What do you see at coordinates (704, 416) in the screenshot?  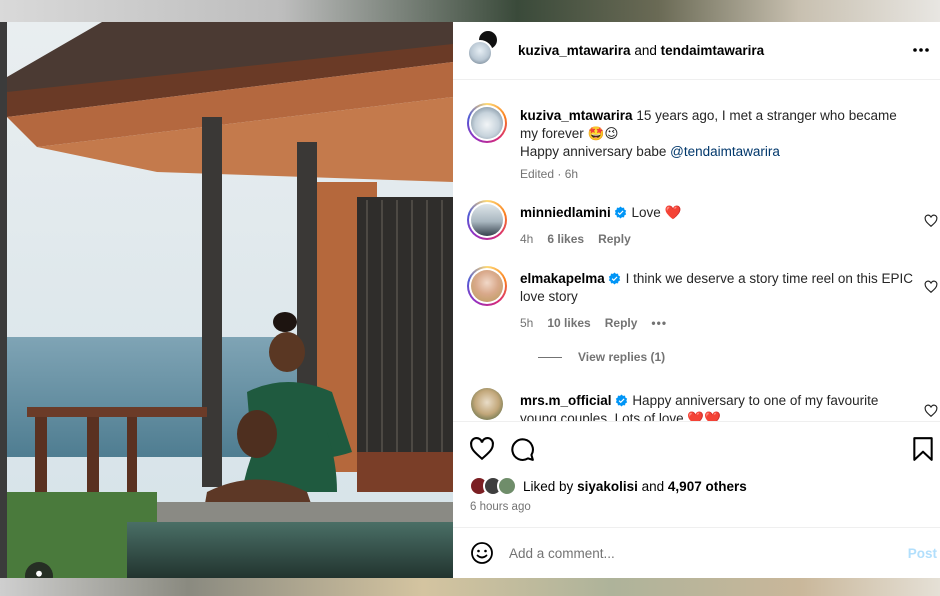 I see `heart-emoji: ❤️❤️` at bounding box center [704, 416].